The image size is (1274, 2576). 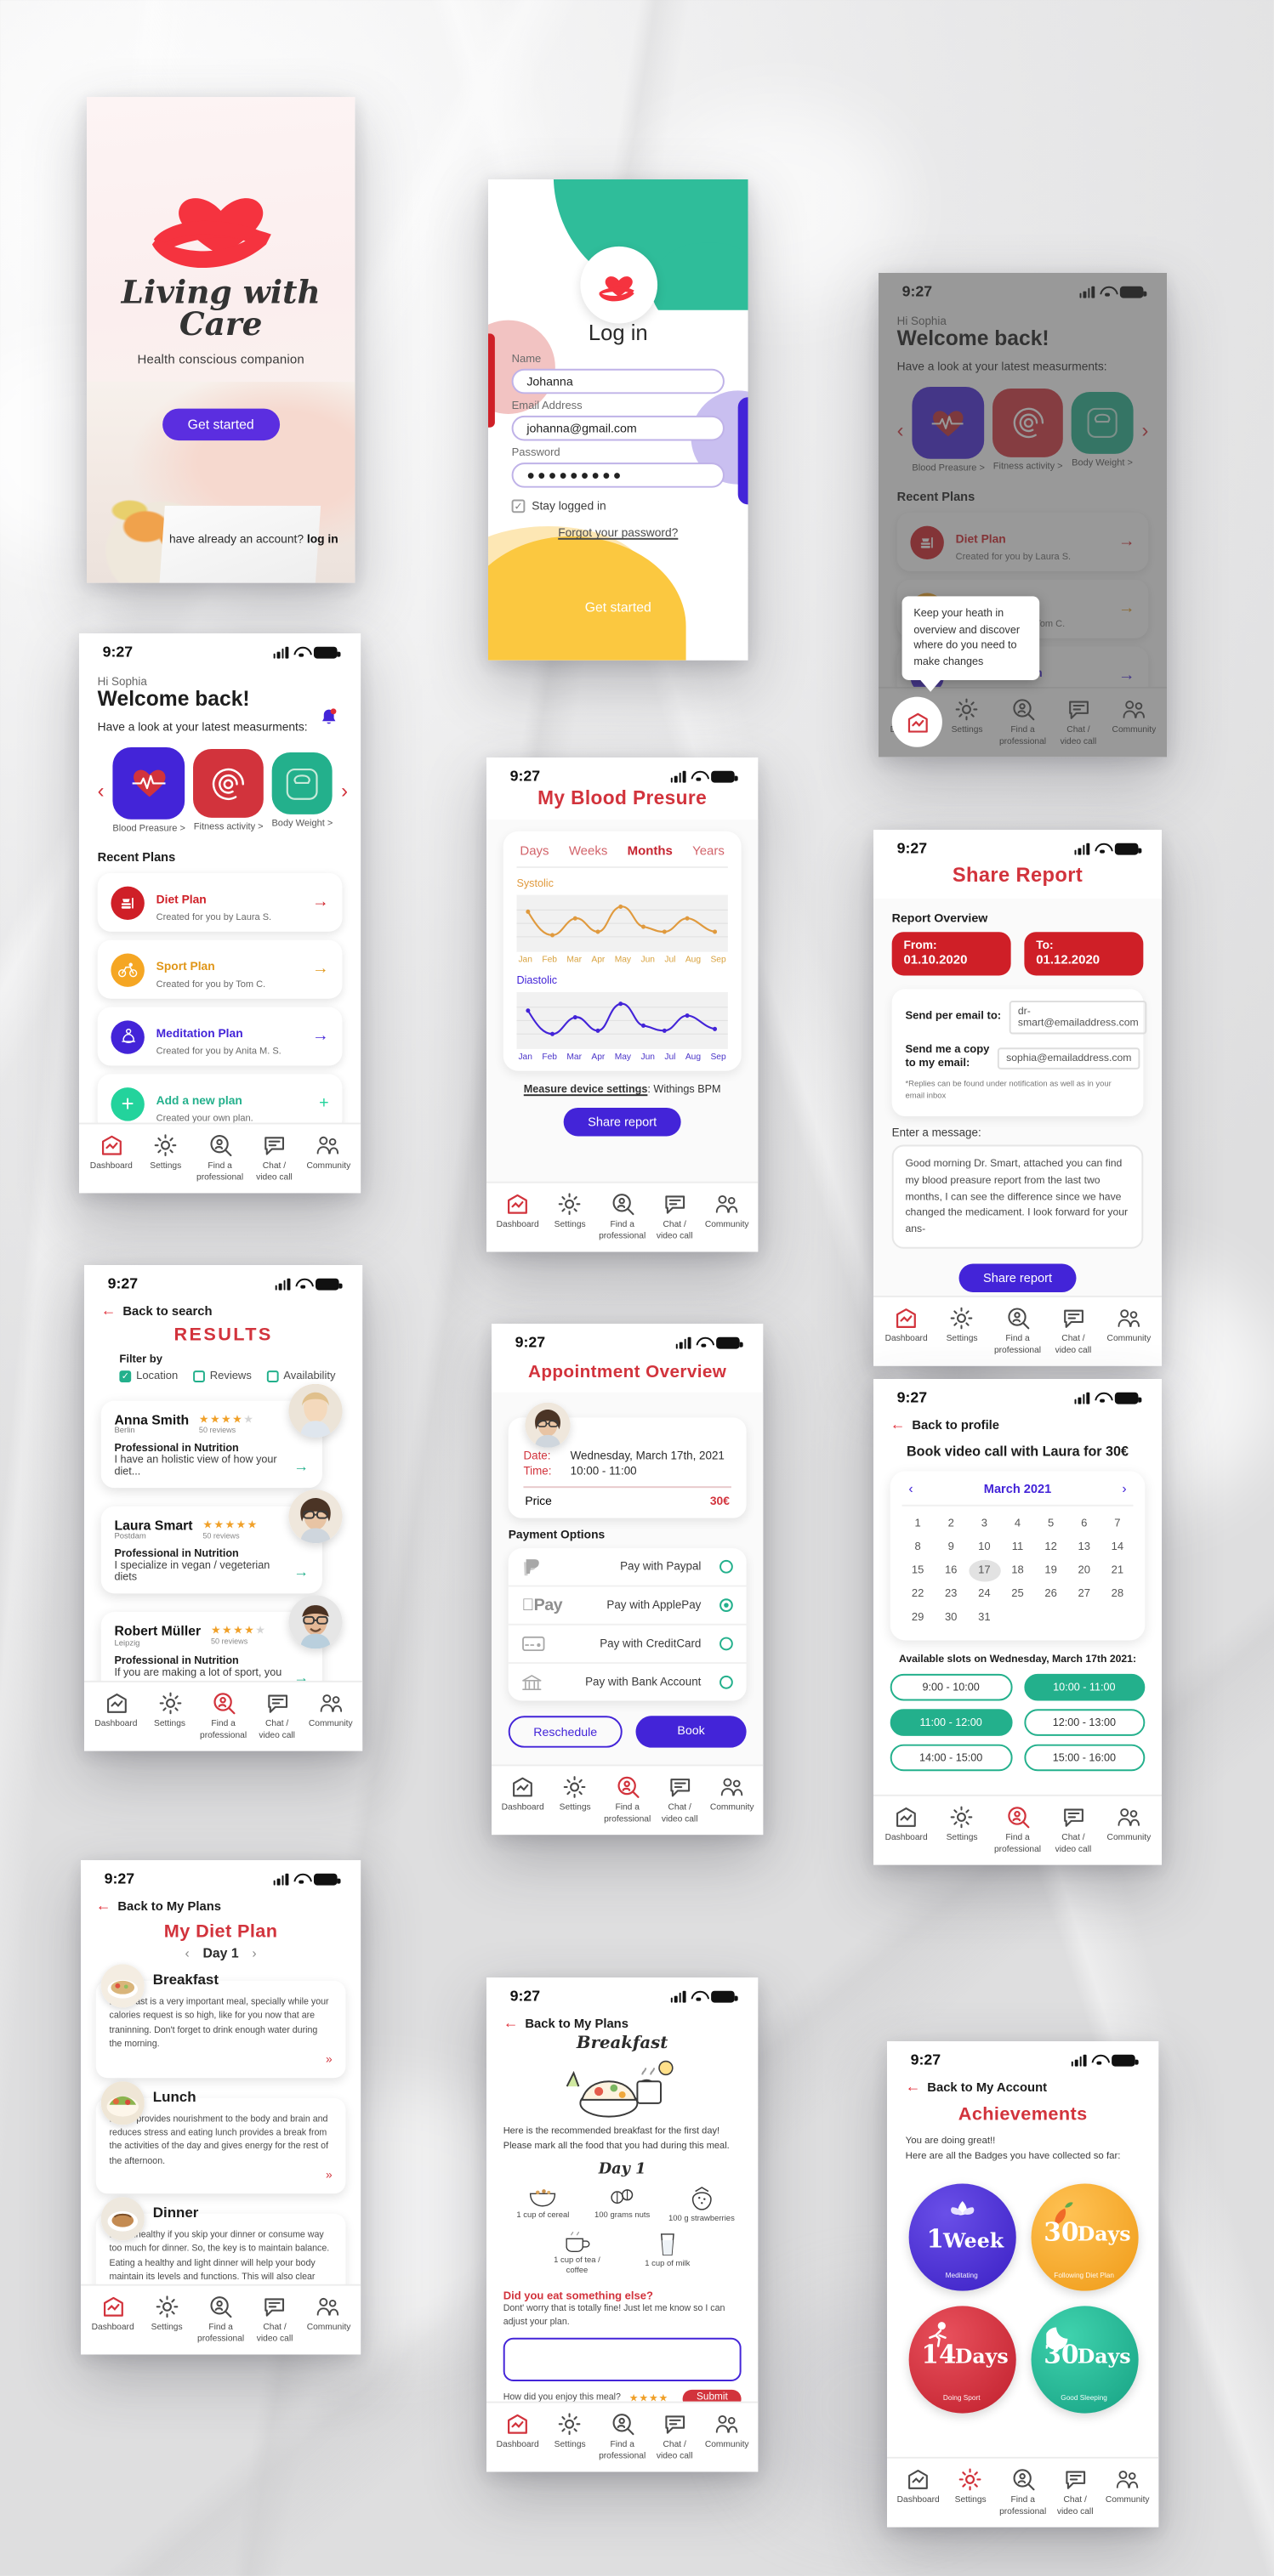 What do you see at coordinates (1117, 1524) in the screenshot?
I see `calendar-day: 7` at bounding box center [1117, 1524].